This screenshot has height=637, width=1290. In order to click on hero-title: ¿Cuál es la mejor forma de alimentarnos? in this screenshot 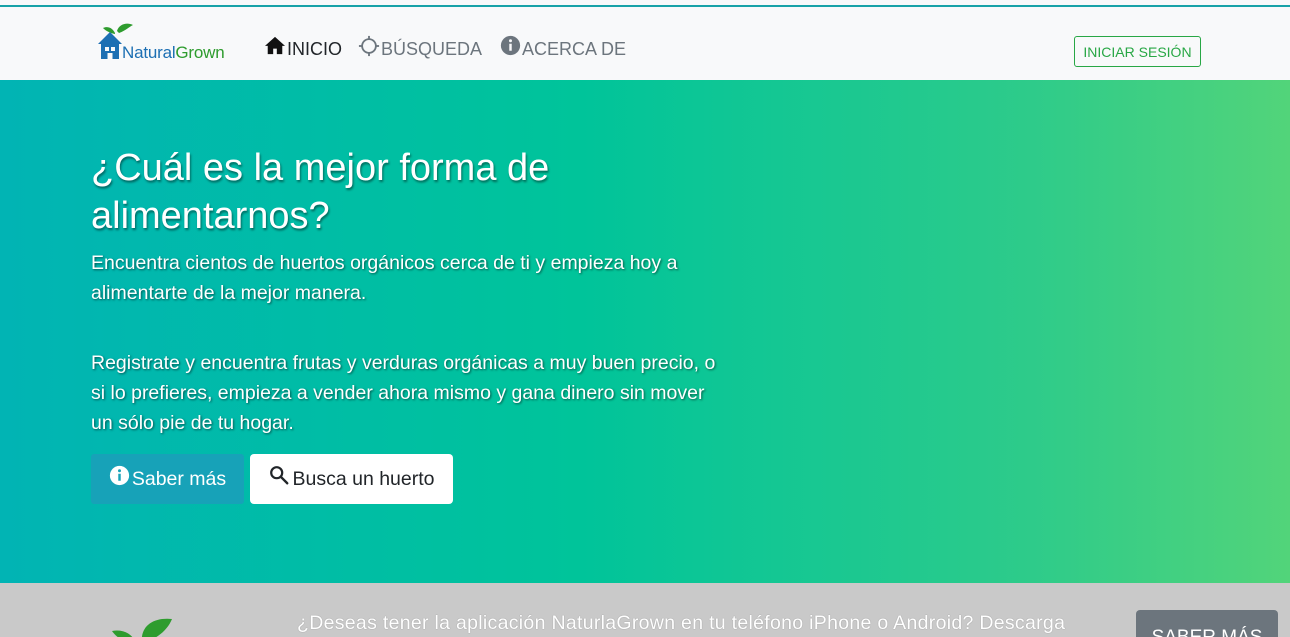, I will do `click(320, 192)`.